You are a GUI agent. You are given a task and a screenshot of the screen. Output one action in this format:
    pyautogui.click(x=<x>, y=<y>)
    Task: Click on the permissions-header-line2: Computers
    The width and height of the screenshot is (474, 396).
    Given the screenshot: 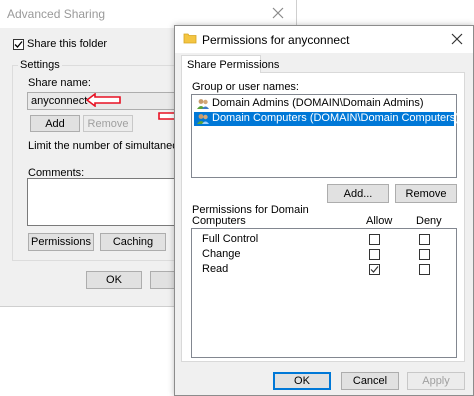 What is the action you would take?
    pyautogui.click(x=219, y=221)
    